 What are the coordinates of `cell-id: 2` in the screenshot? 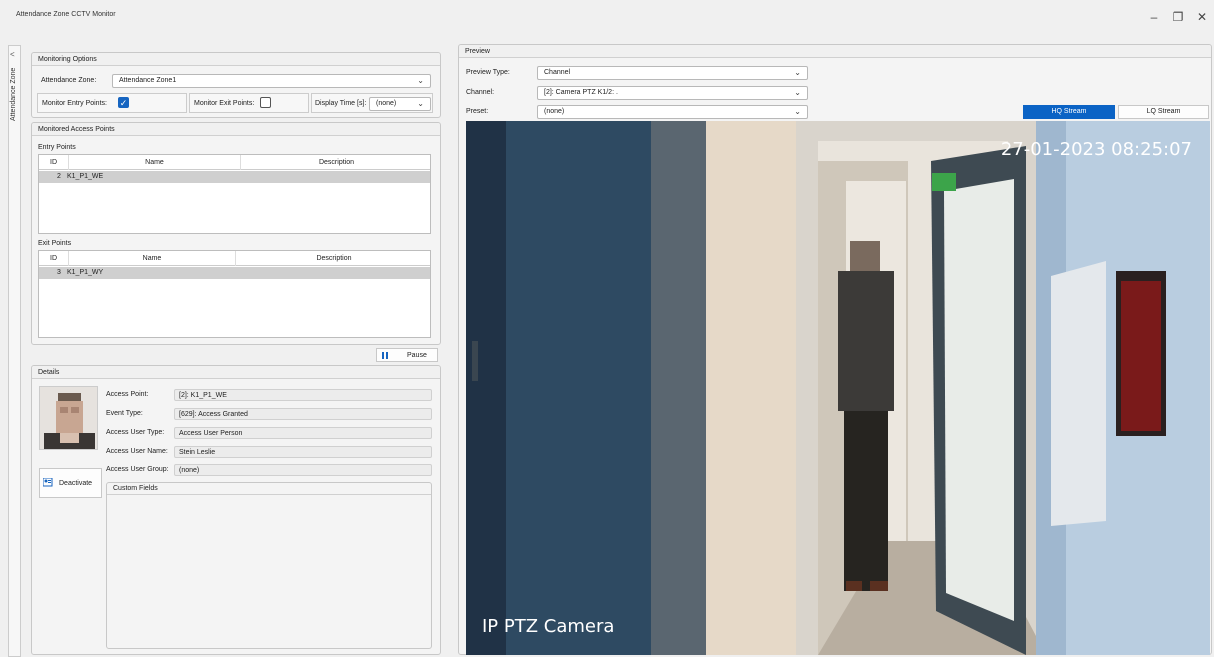 It's located at (59, 176).